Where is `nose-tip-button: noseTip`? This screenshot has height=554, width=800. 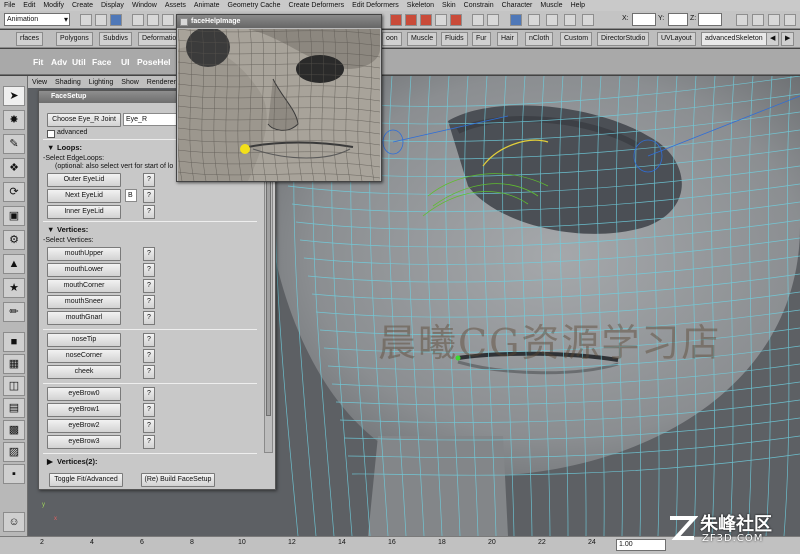 nose-tip-button: noseTip is located at coordinates (84, 340).